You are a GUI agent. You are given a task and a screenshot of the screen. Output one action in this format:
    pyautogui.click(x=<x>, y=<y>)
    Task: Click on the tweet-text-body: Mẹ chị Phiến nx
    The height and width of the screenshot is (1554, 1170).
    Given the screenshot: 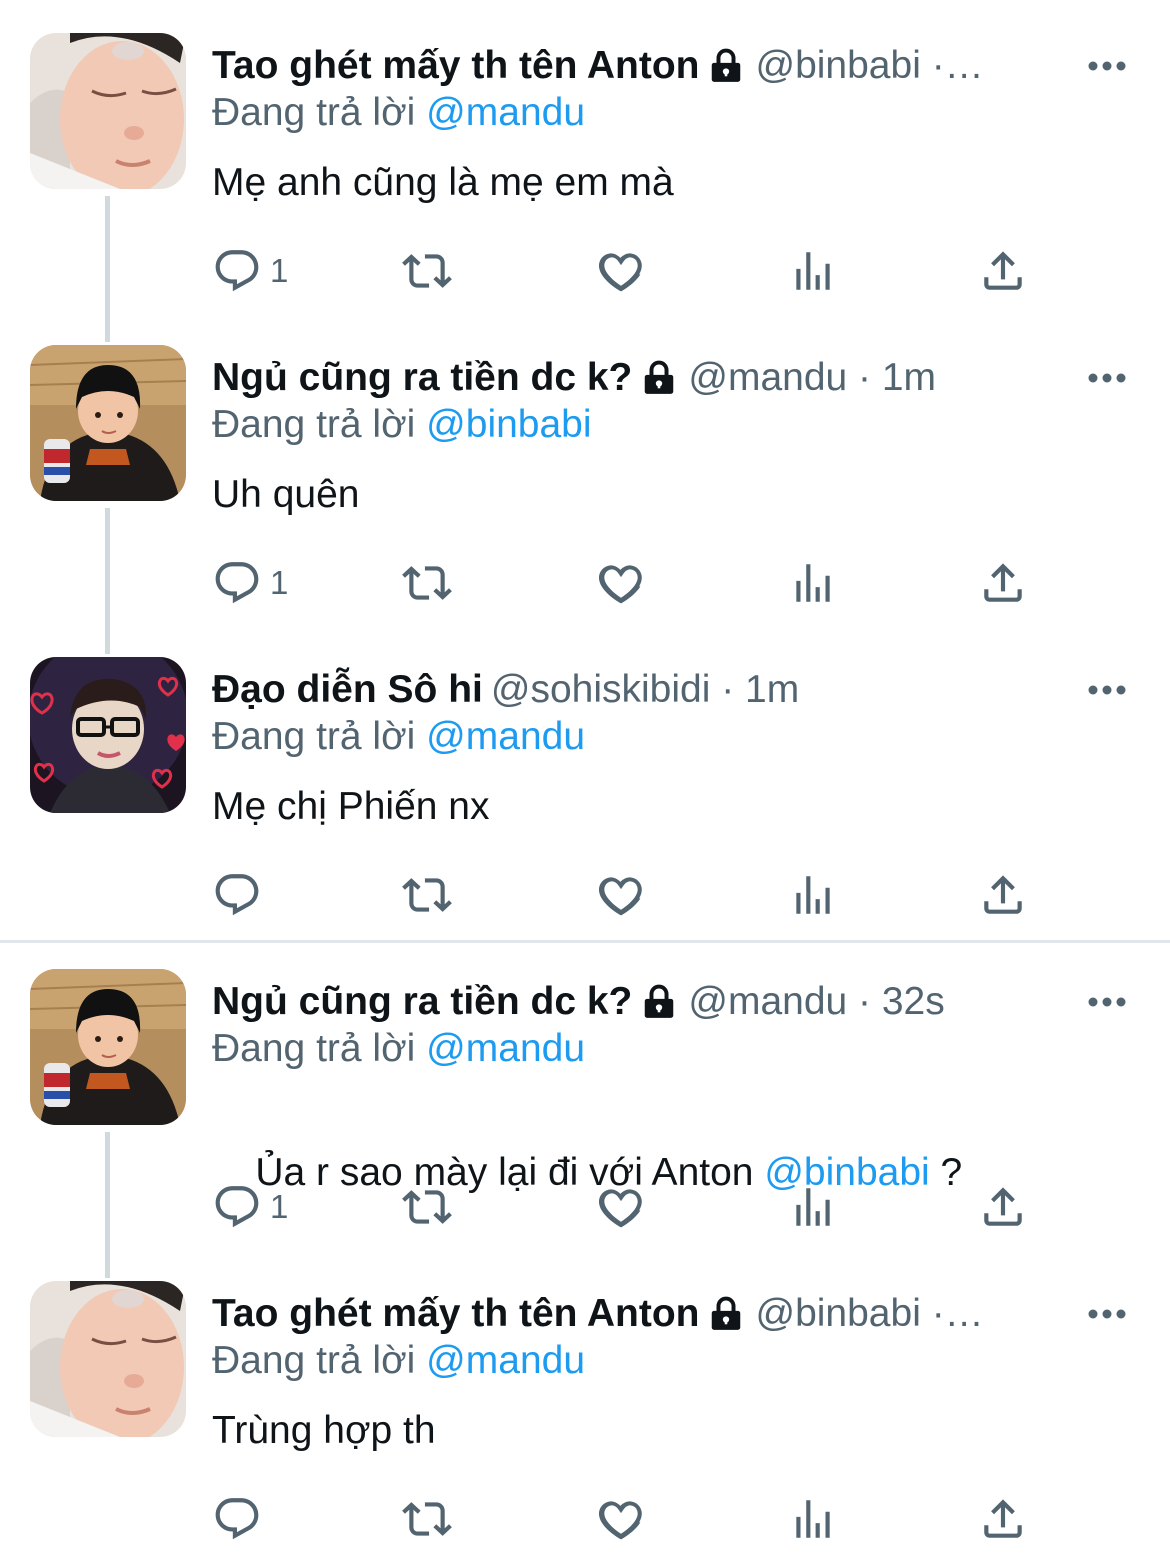 What is the action you would take?
    pyautogui.click(x=351, y=806)
    